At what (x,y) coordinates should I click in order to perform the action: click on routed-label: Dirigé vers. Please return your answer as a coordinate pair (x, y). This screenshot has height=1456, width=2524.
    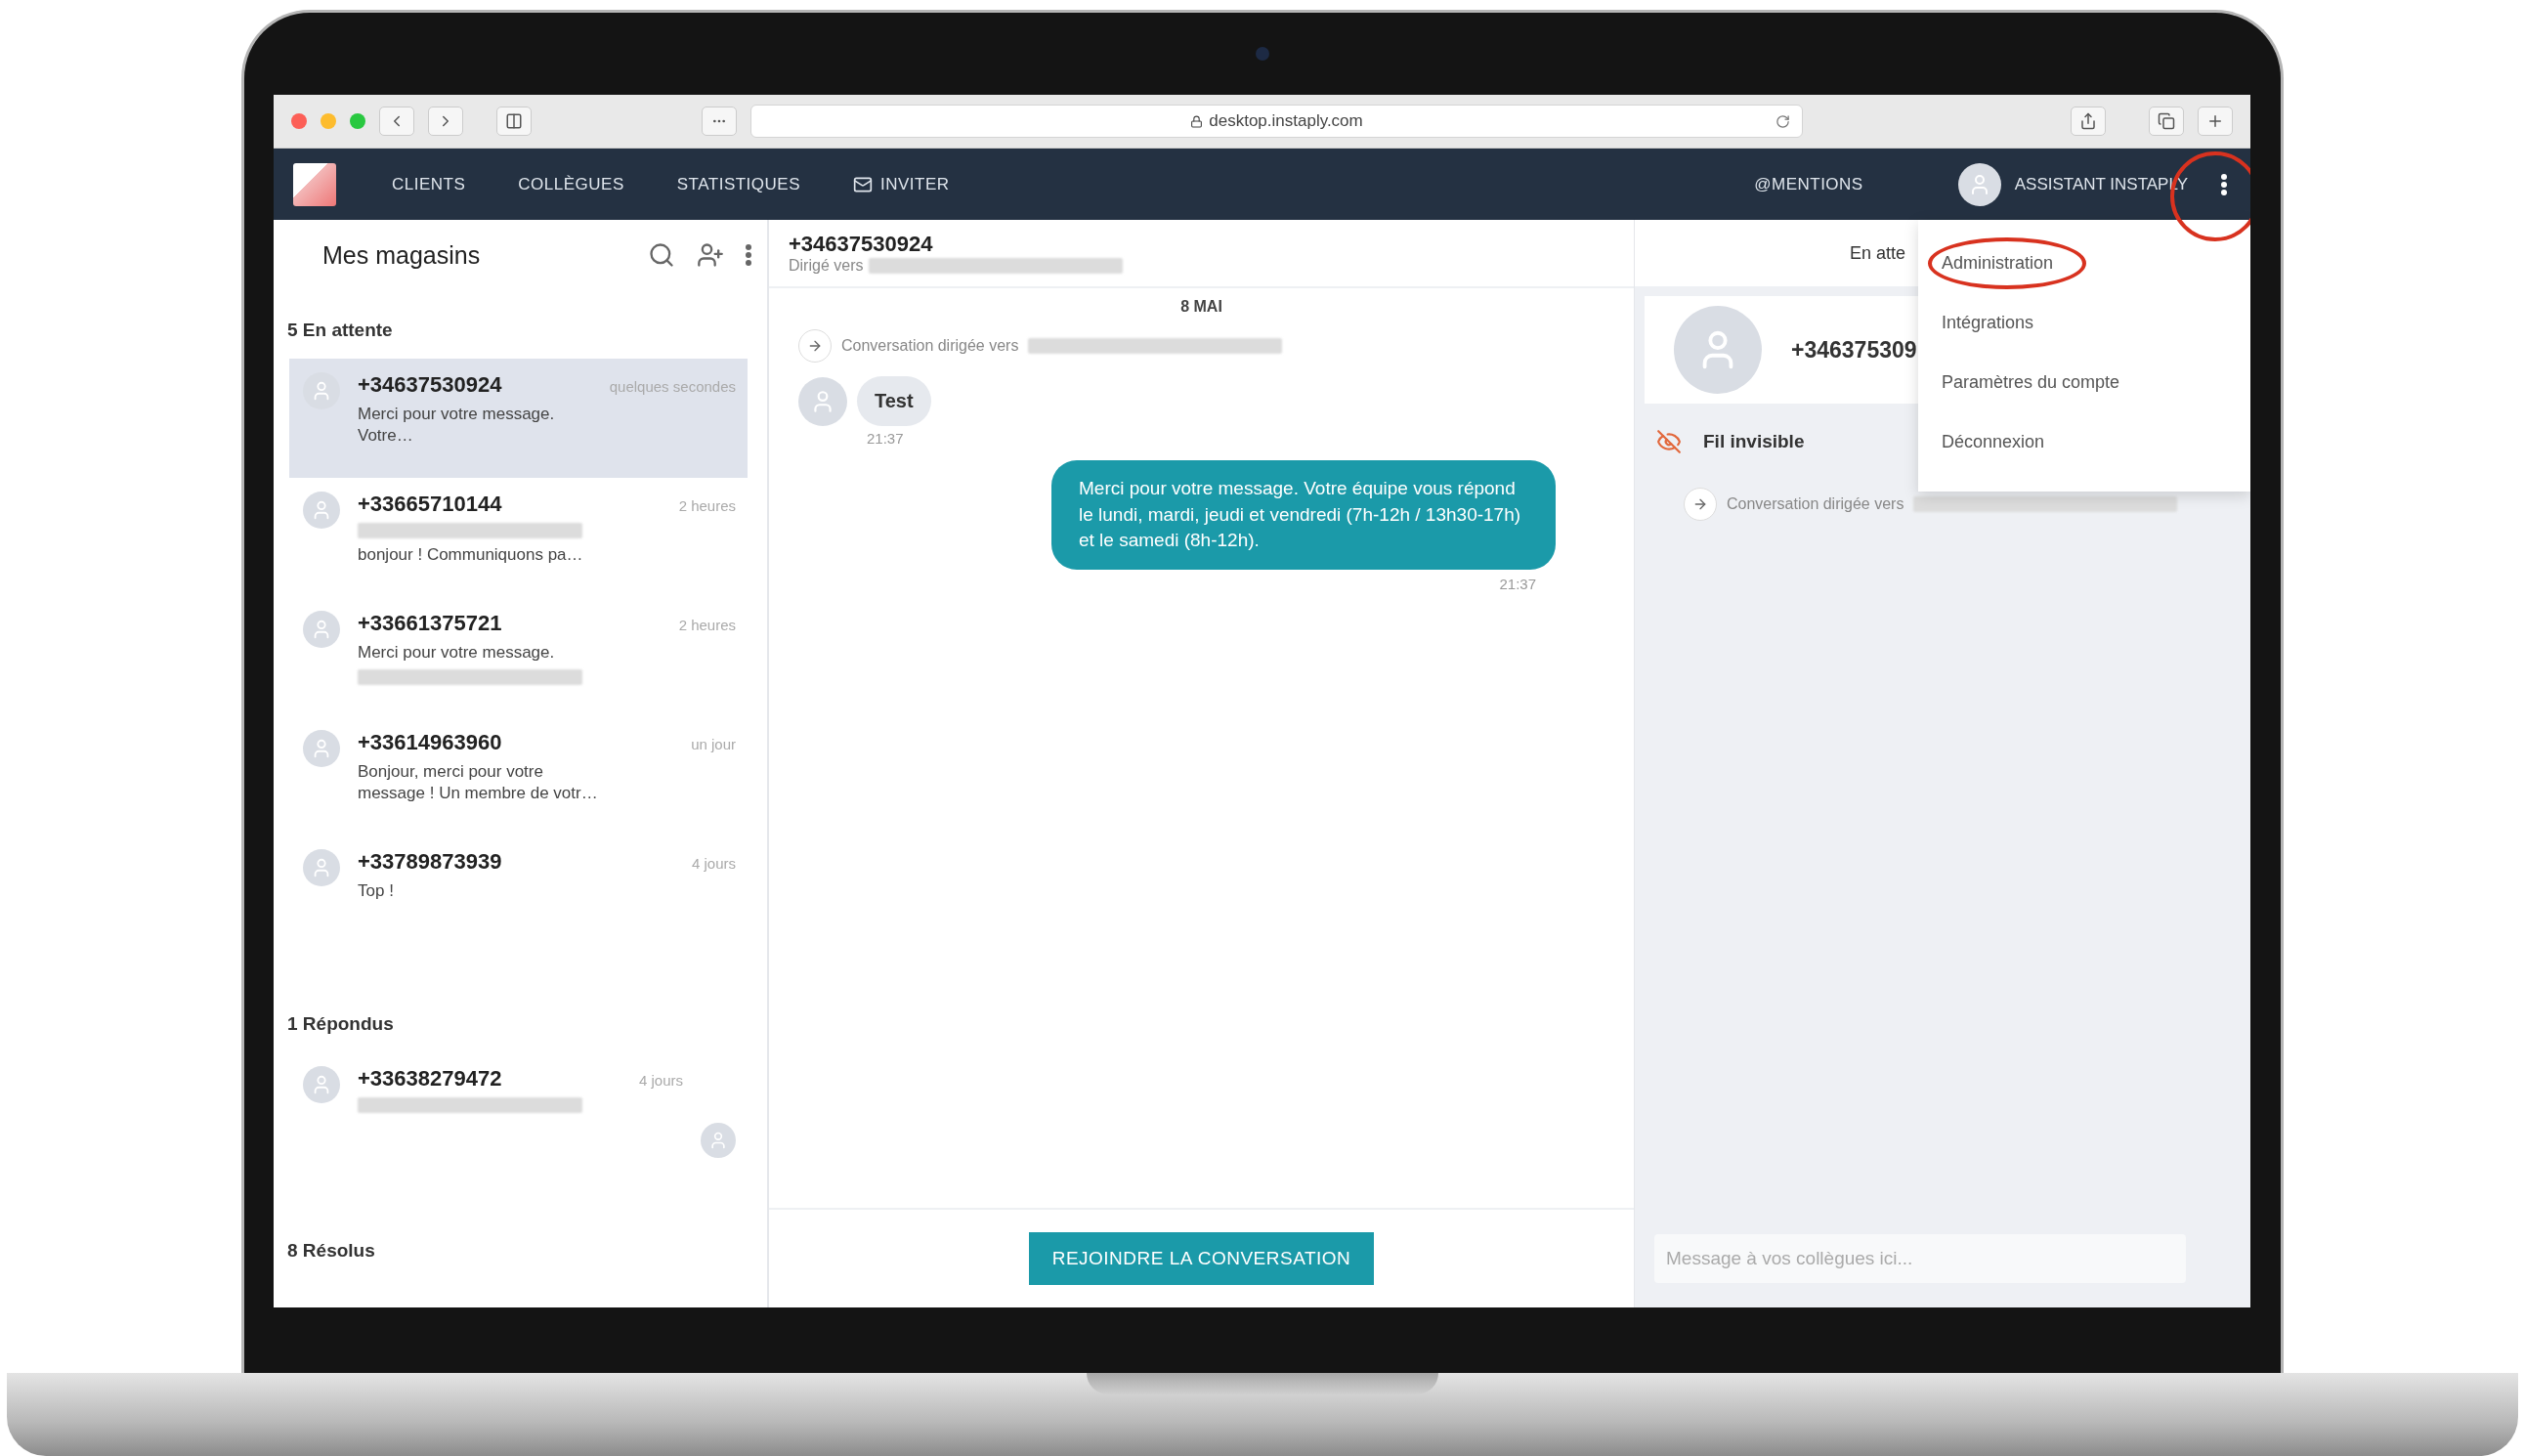
    Looking at the image, I should click on (826, 266).